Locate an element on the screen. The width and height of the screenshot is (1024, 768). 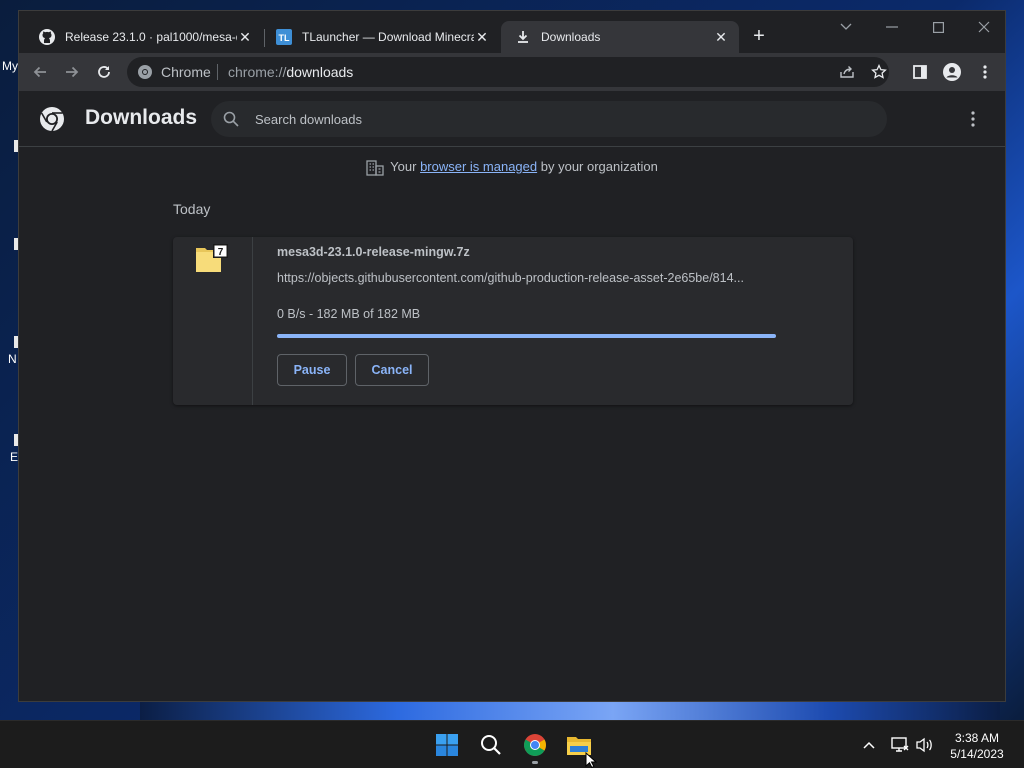
window-close-button is located at coordinates (983, 27).